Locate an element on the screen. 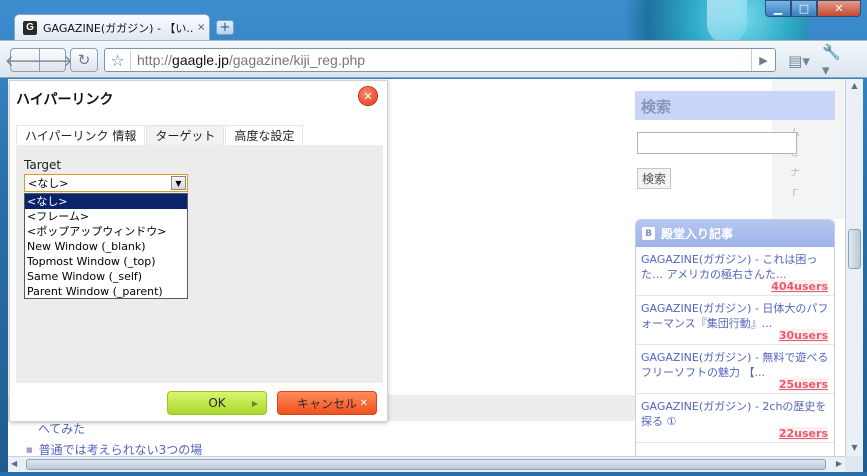  horizontal-scroll-thumb is located at coordinates (426, 464).